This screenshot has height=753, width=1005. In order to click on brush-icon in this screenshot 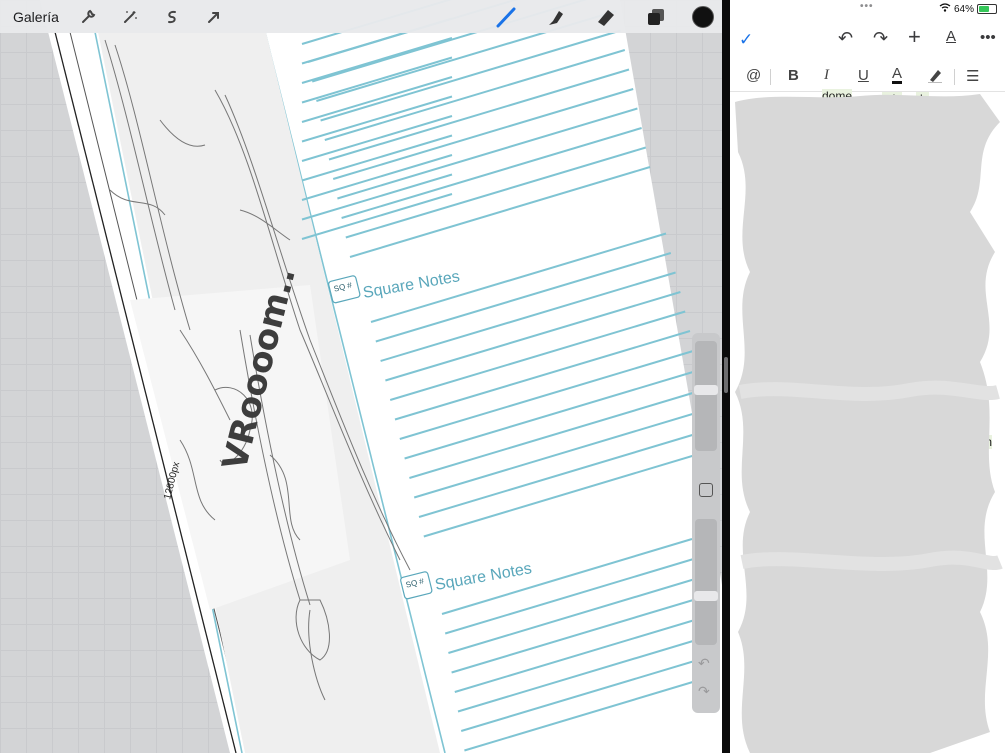, I will do `click(506, 17)`.